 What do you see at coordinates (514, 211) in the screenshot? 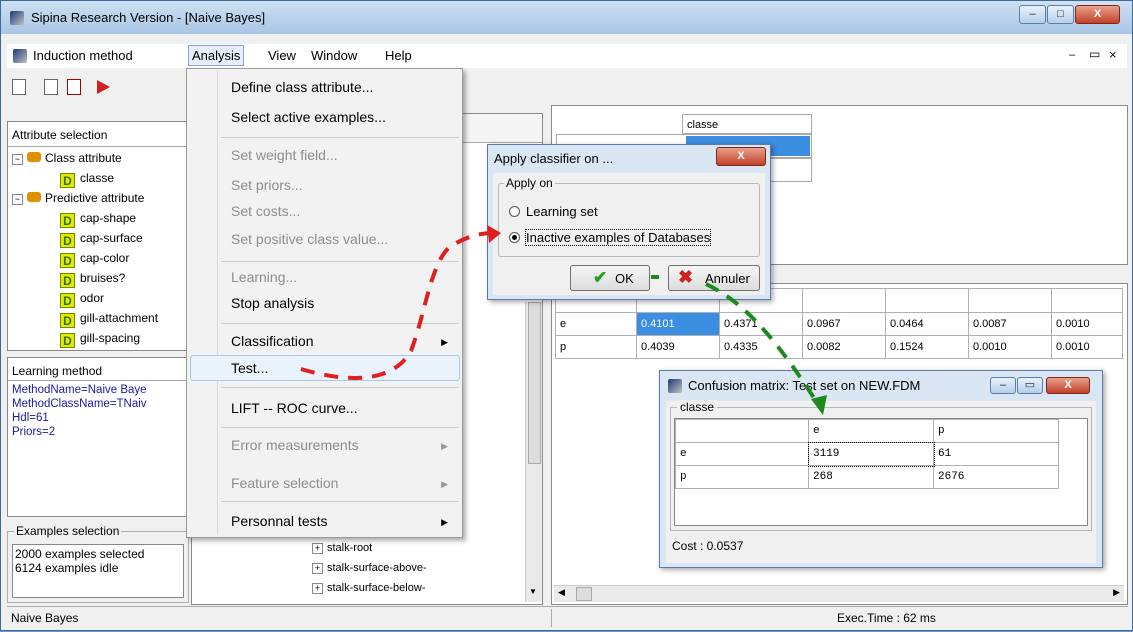
I see `radio-icon` at bounding box center [514, 211].